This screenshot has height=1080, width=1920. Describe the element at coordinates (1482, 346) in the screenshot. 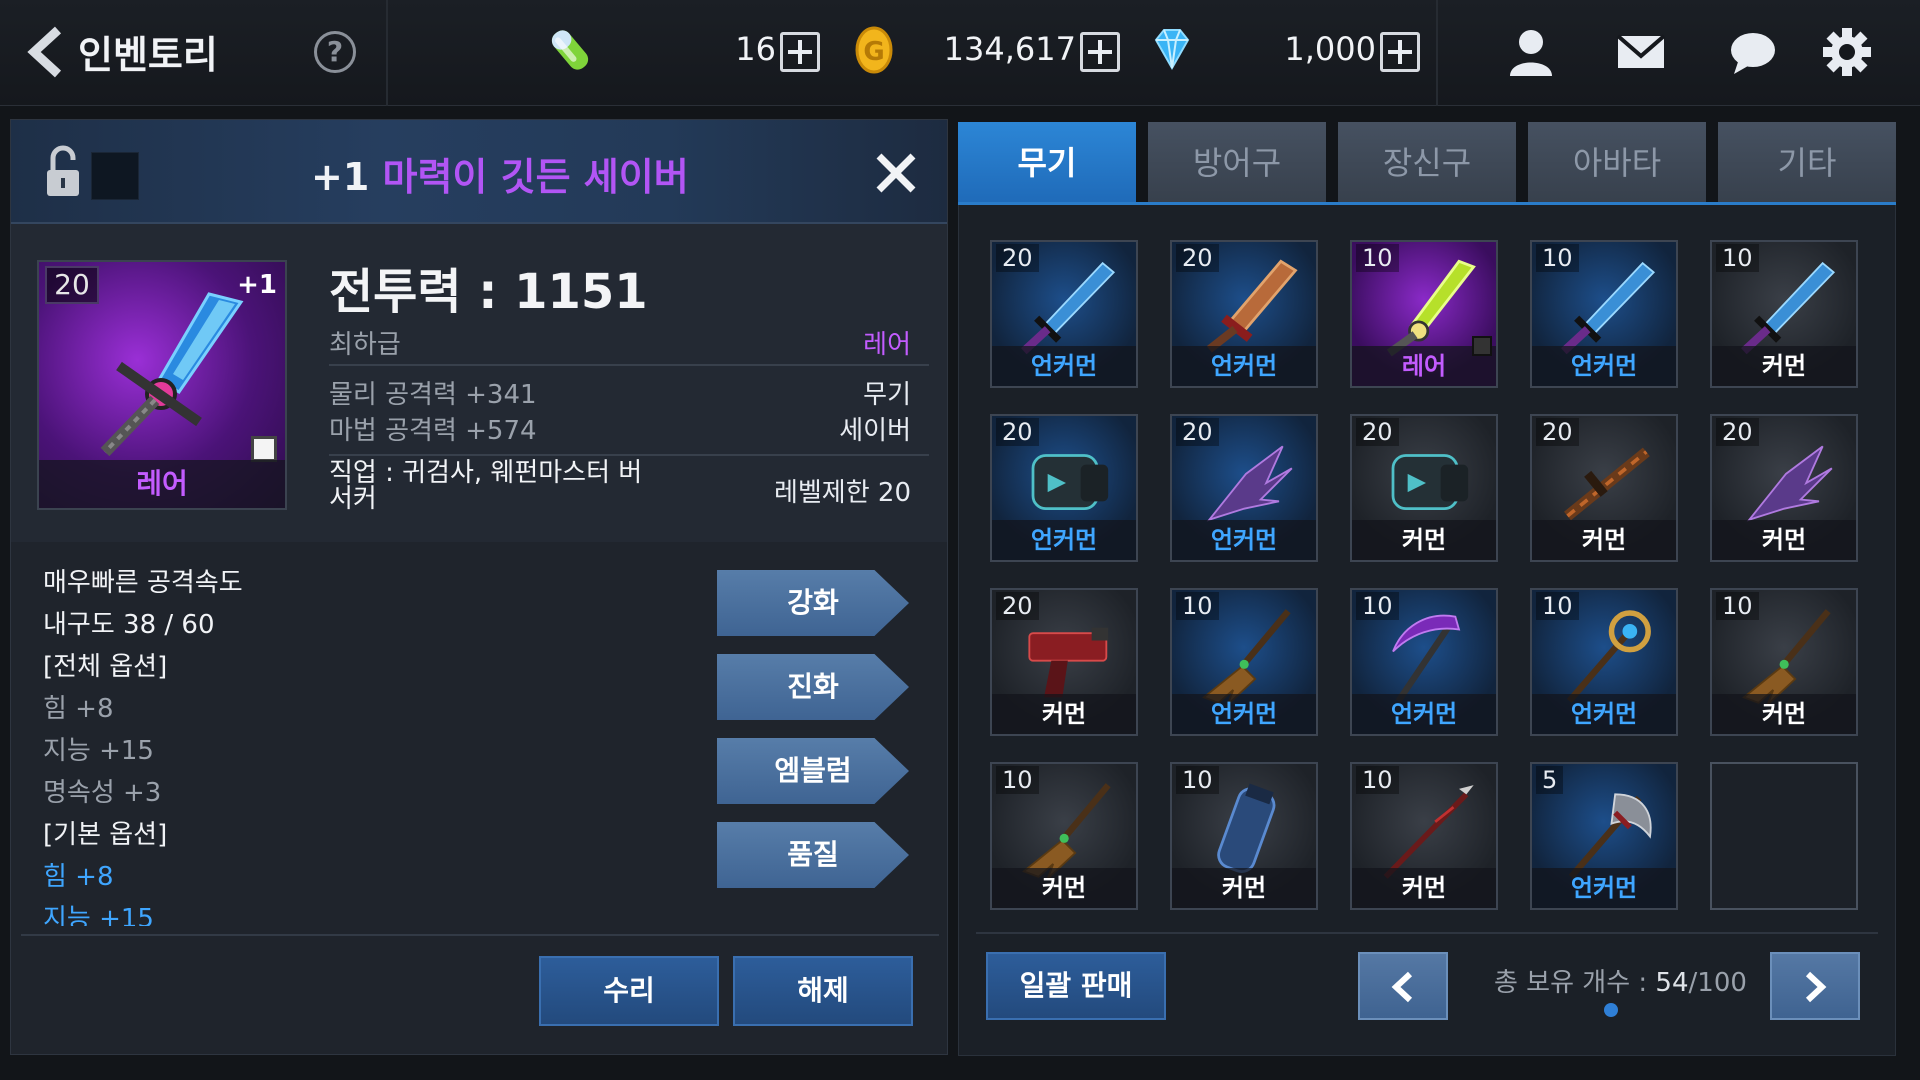

I see `slot-mark` at that location.